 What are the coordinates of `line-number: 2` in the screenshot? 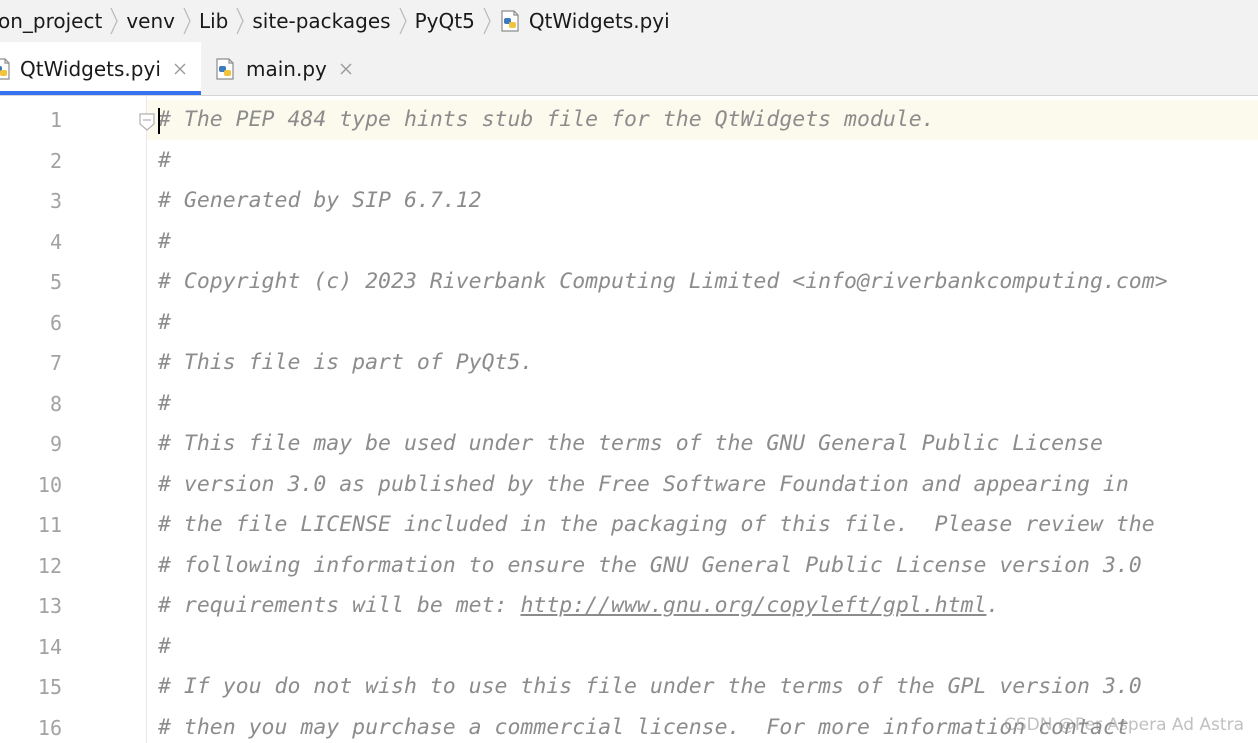 It's located at (55, 160).